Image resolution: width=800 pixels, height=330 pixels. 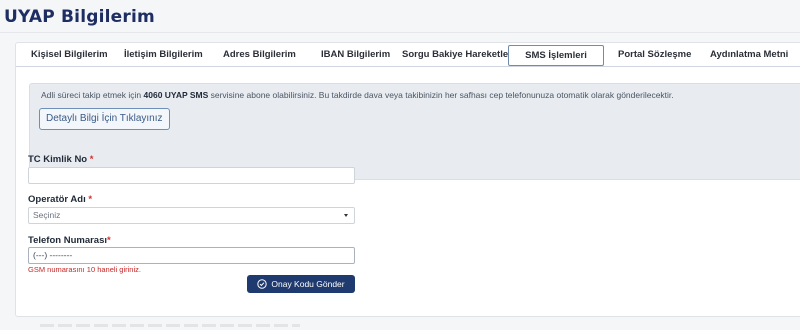 What do you see at coordinates (556, 55) in the screenshot?
I see `tab-sms-islemleri: SMS İşlemleri` at bounding box center [556, 55].